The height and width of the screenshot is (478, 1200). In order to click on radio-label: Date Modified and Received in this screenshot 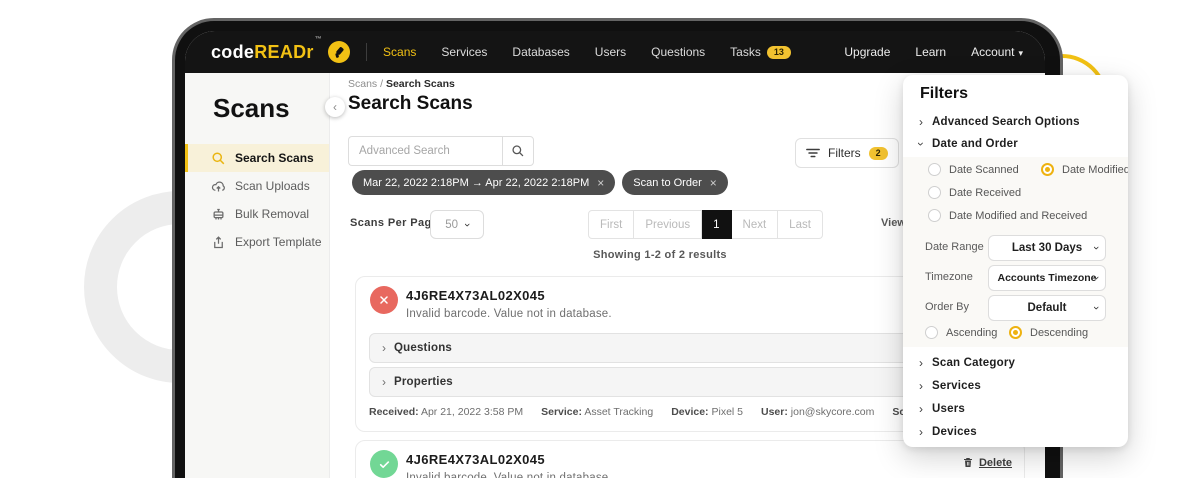, I will do `click(1018, 215)`.